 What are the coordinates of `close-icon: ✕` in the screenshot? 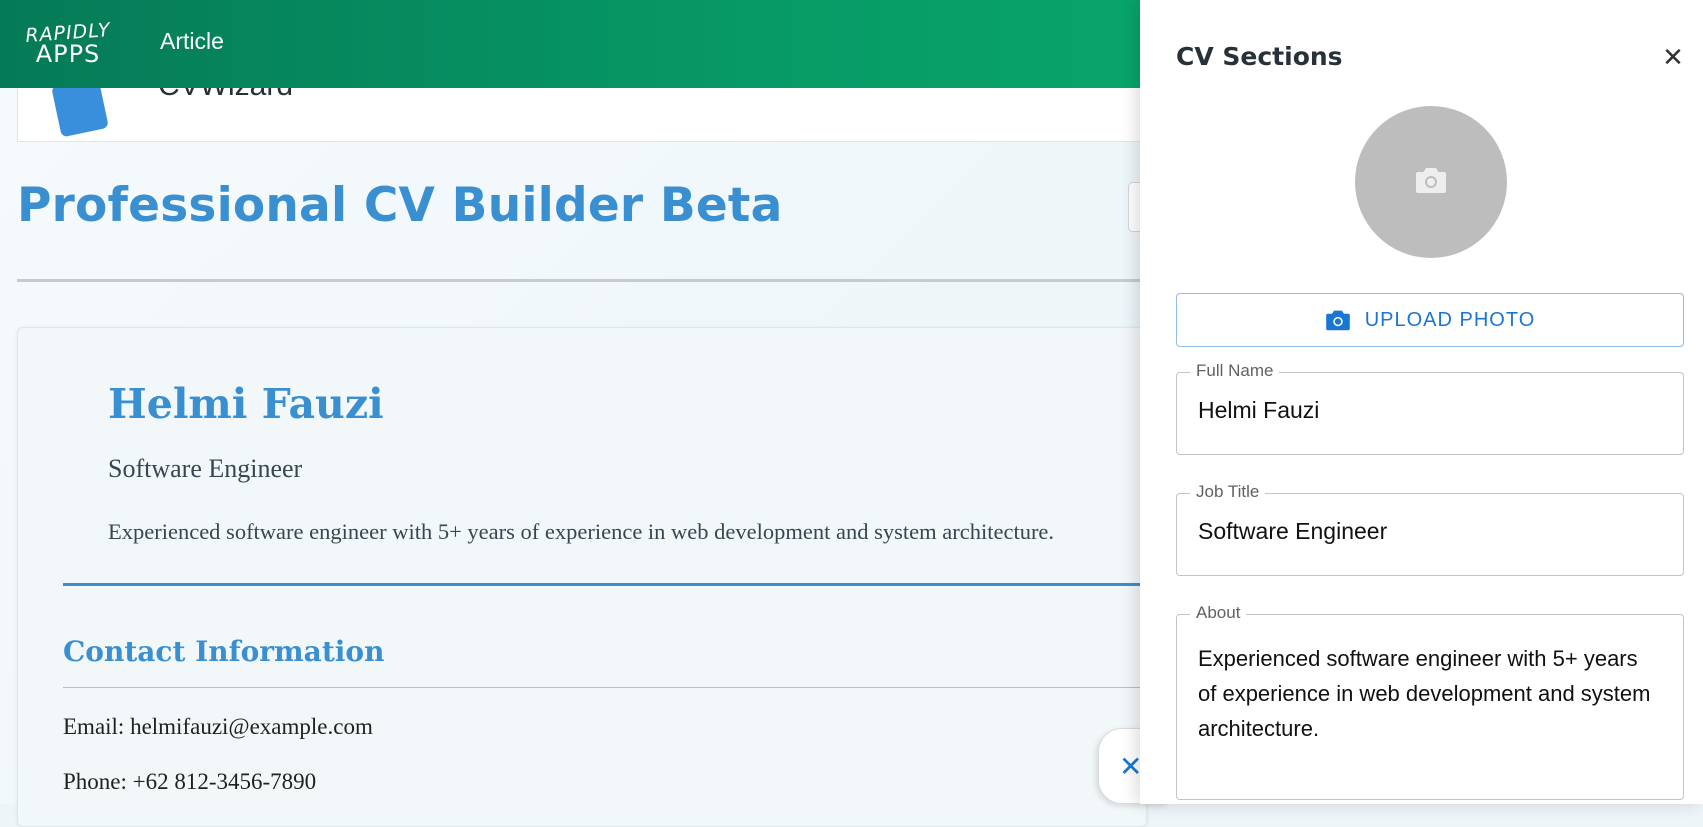 It's located at (1673, 57).